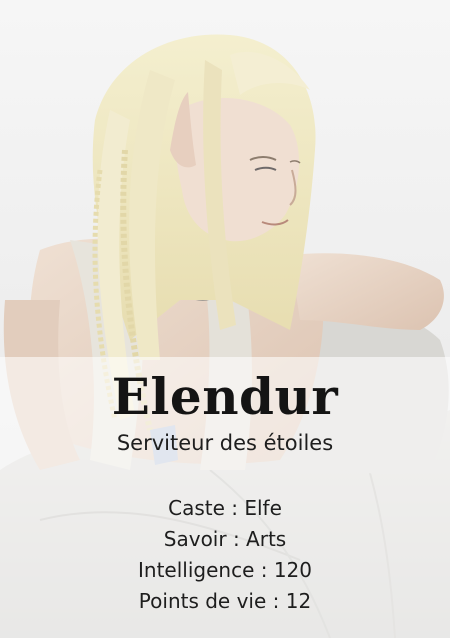  What do you see at coordinates (225, 570) in the screenshot?
I see `stat-intelligence: Intelligence : 120` at bounding box center [225, 570].